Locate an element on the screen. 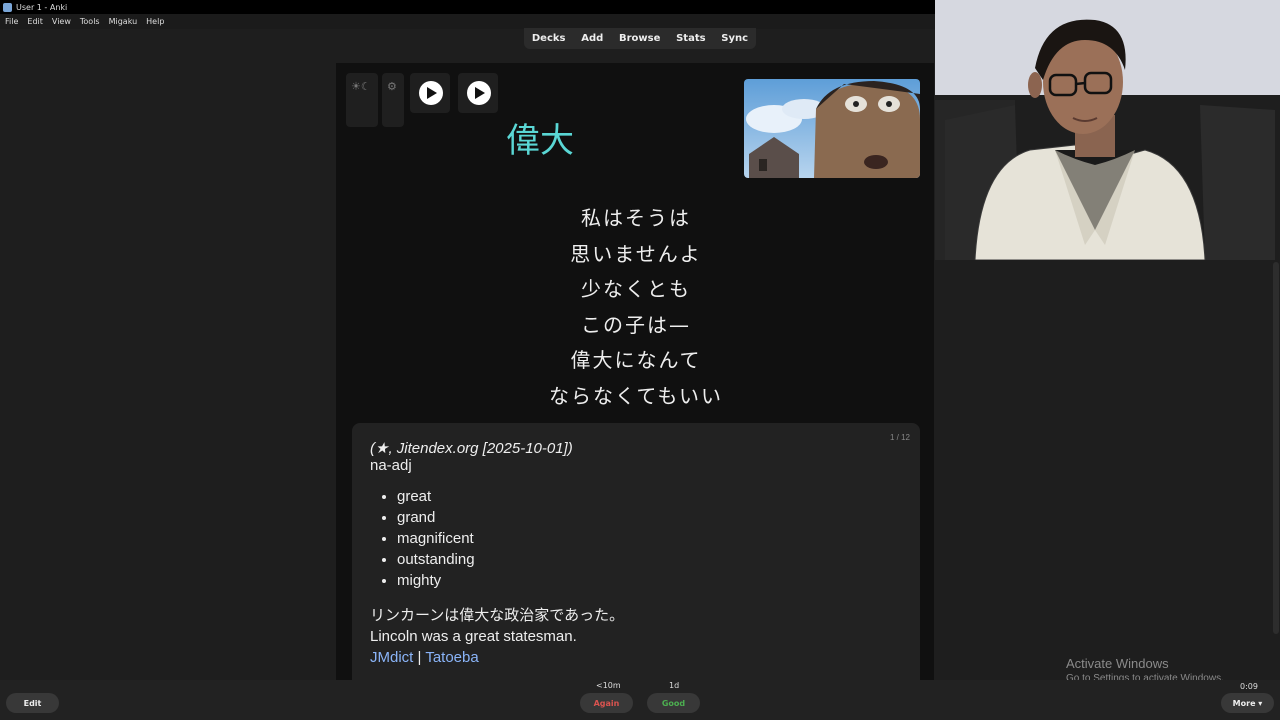  good-interval: 1d is located at coordinates (674, 685).